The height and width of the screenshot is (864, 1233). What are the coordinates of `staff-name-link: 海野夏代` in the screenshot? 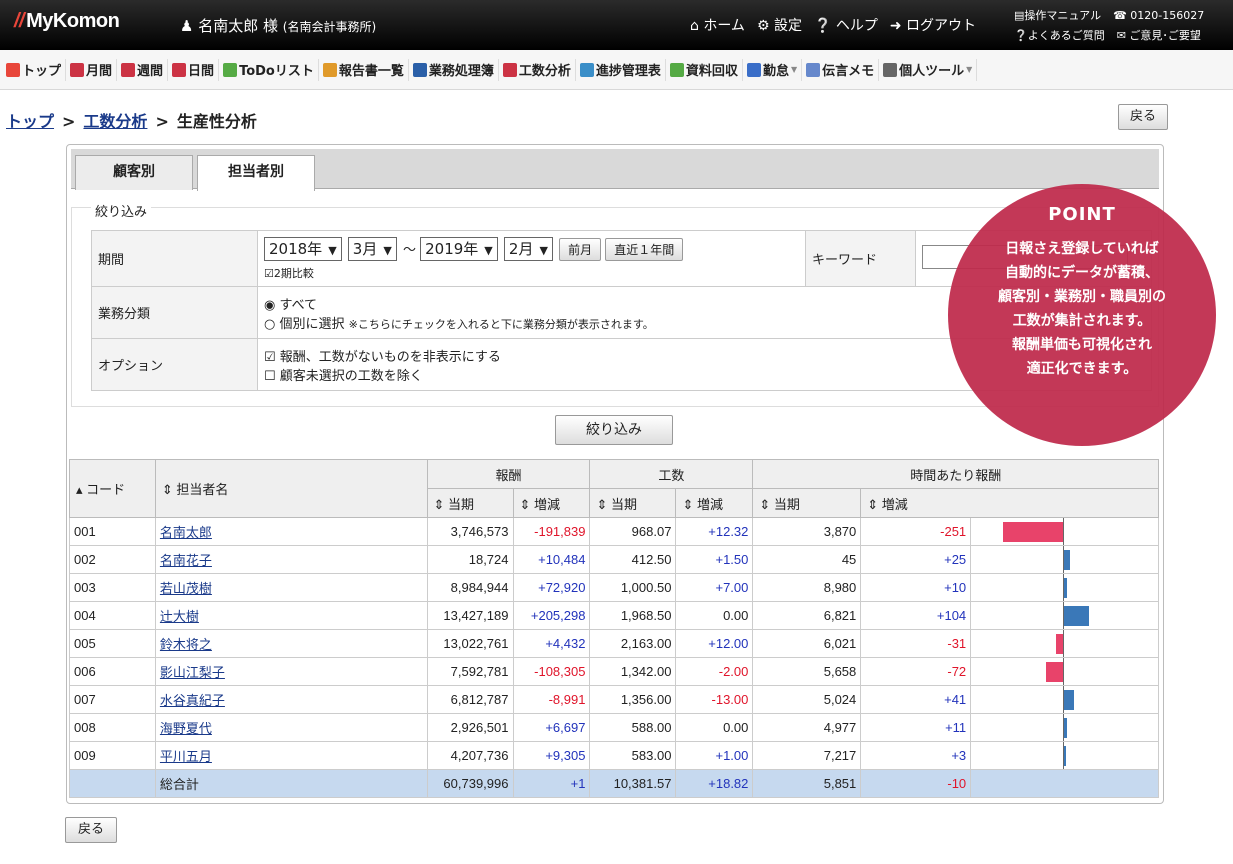 It's located at (186, 728).